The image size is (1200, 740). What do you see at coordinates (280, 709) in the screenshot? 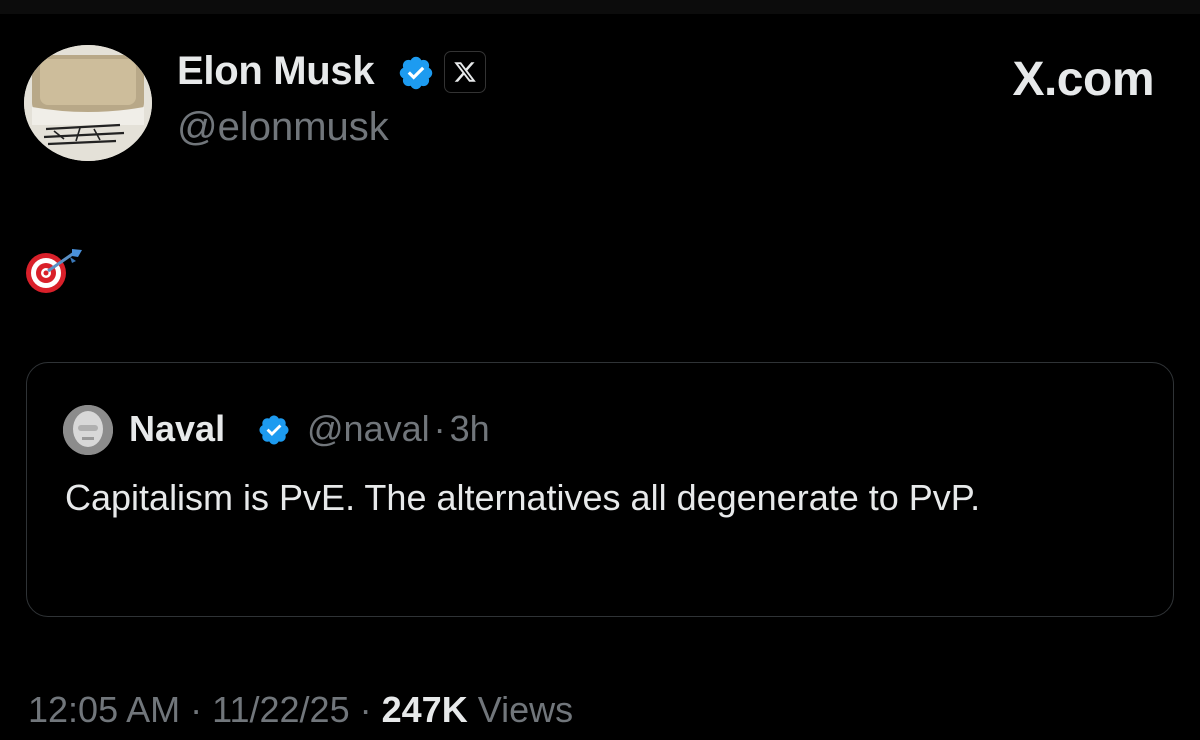
I see `tweet-date: 11/22/25` at bounding box center [280, 709].